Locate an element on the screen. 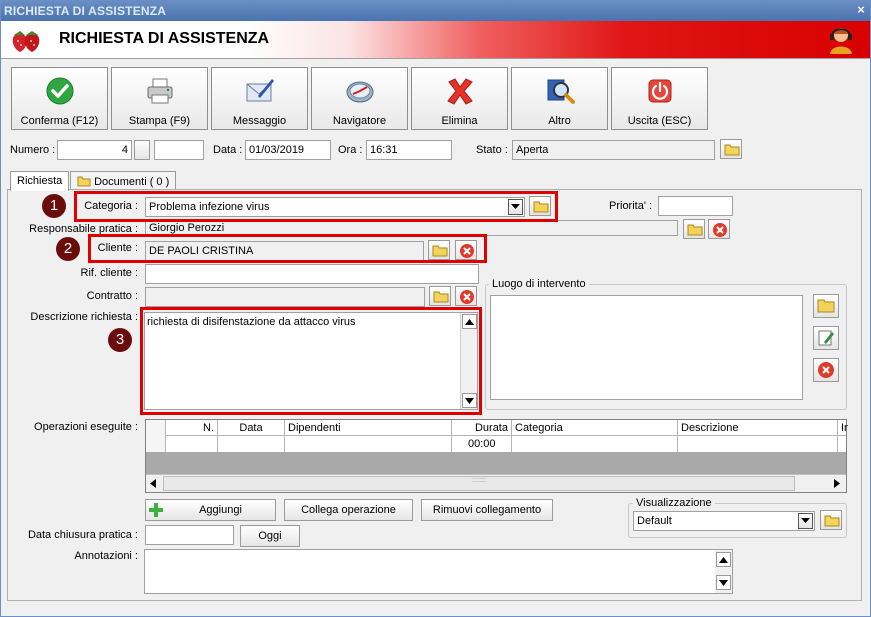  form-header: RICHIESTA DI ASSISTENZA is located at coordinates (435, 40).